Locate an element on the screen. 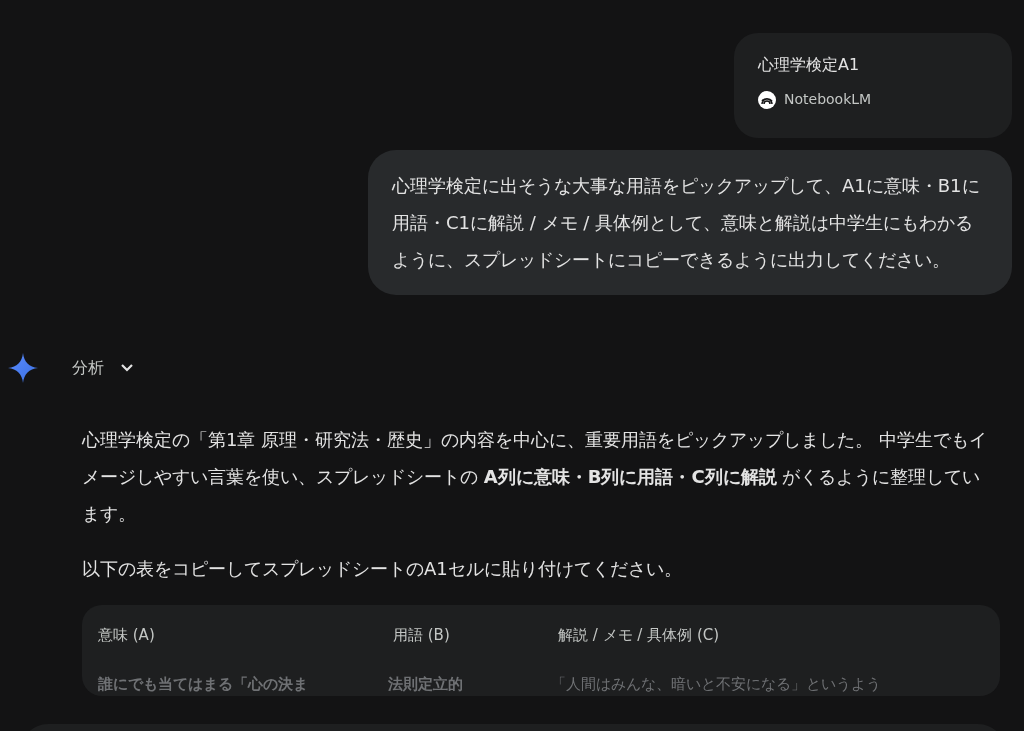 Image resolution: width=1024 pixels, height=731 pixels. response-paragraph: 以下の表をコピーしてスプレッドシートのA1セルに貼り付けてください。 is located at coordinates (382, 569).